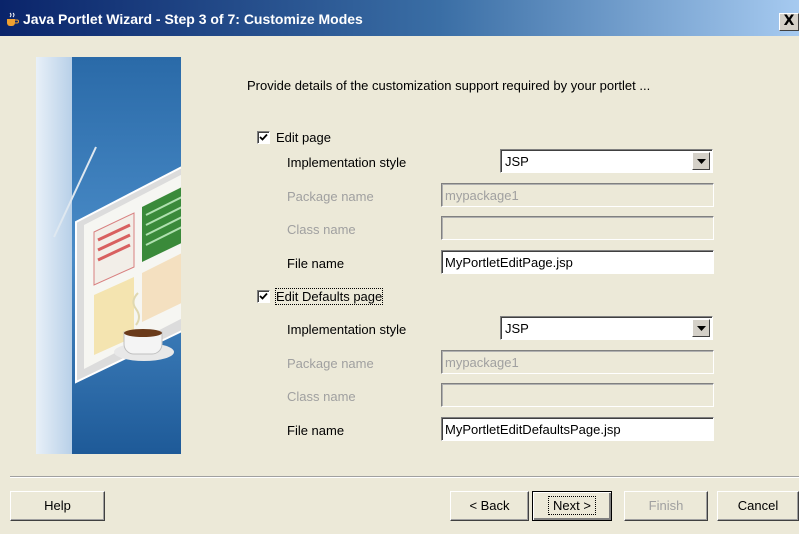 The image size is (799, 534). I want to click on defaults-implementation-style-select: JSP, so click(606, 328).